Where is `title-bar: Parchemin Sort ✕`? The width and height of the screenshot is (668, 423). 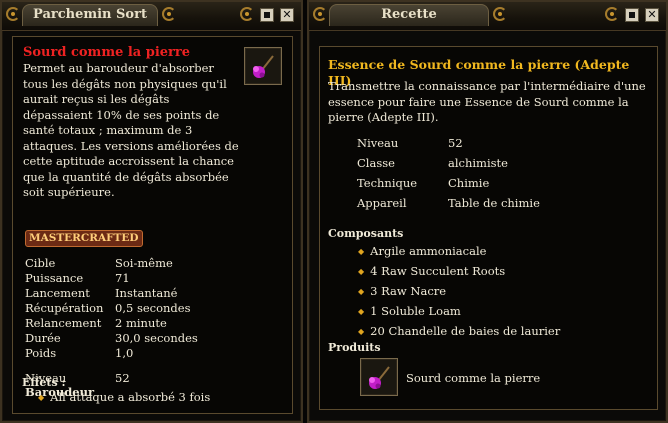
title-bar: Parchemin Sort ✕ is located at coordinates (151, 16).